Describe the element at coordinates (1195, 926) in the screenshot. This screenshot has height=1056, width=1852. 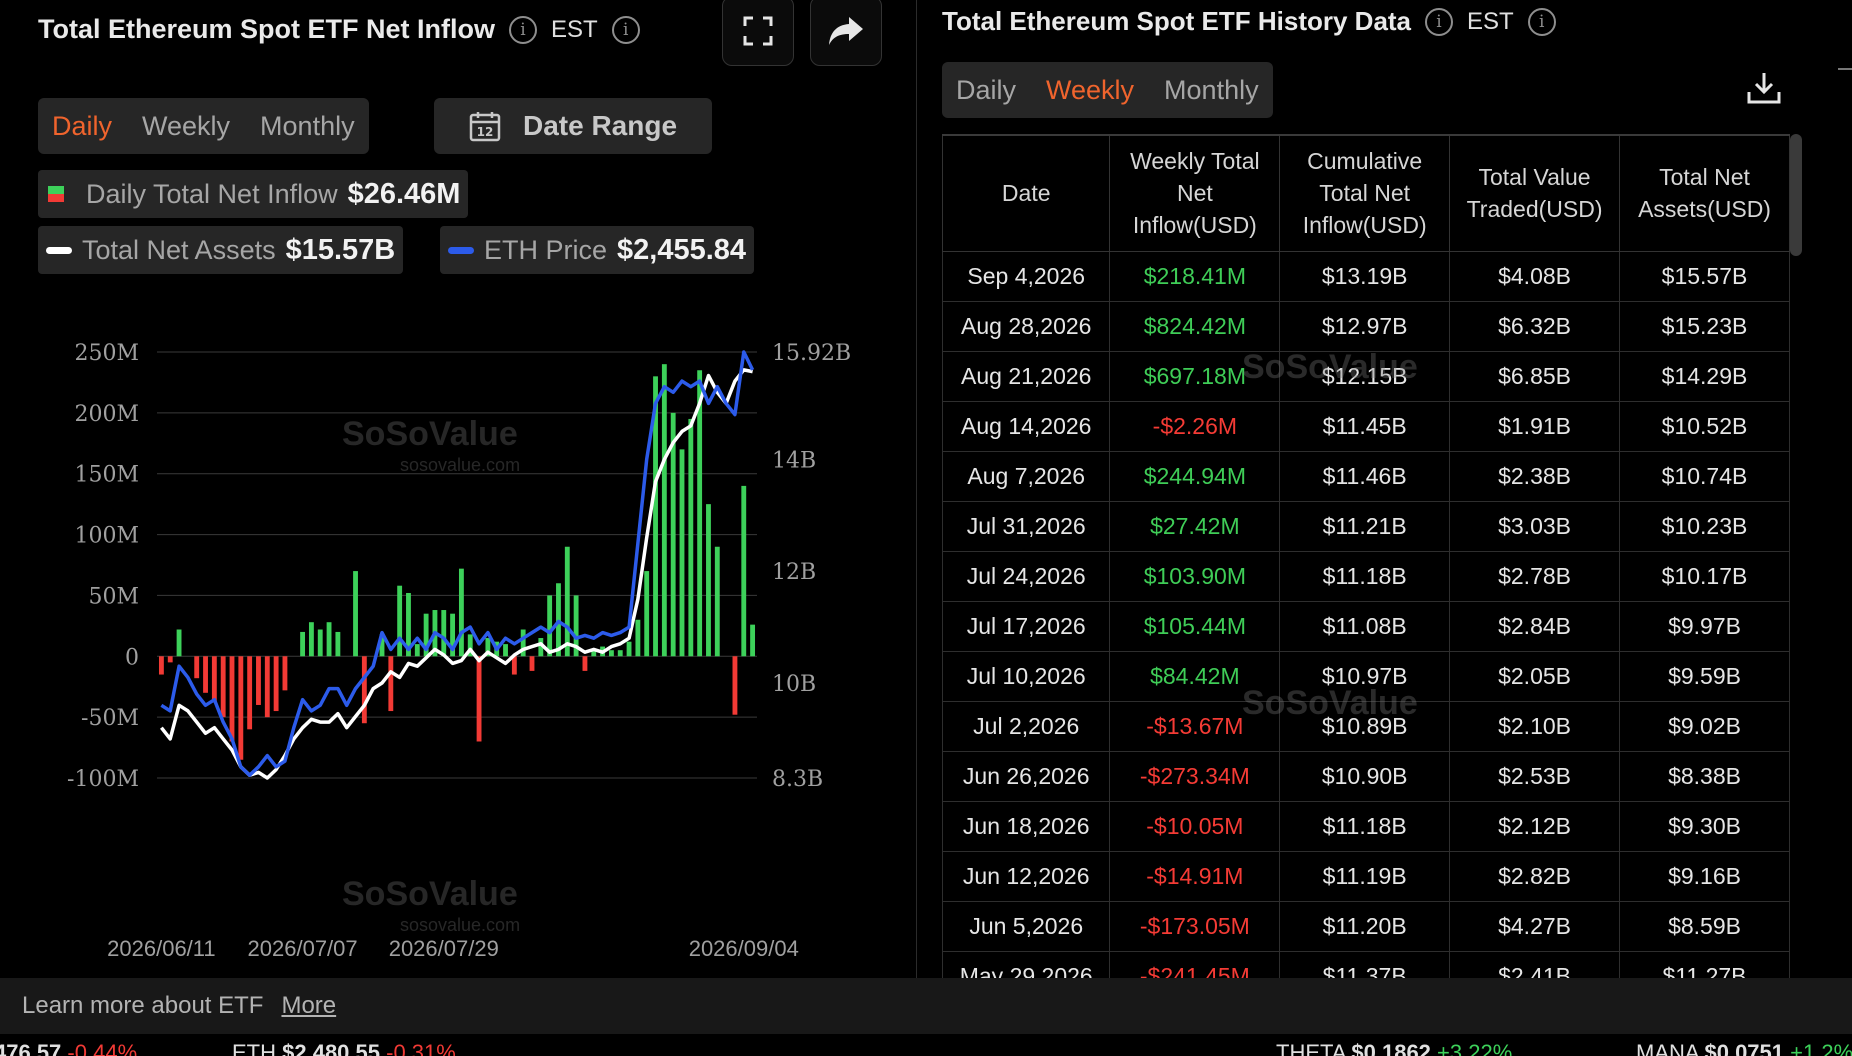
I see `weekly-inflow-cell: -$173.05M` at that location.